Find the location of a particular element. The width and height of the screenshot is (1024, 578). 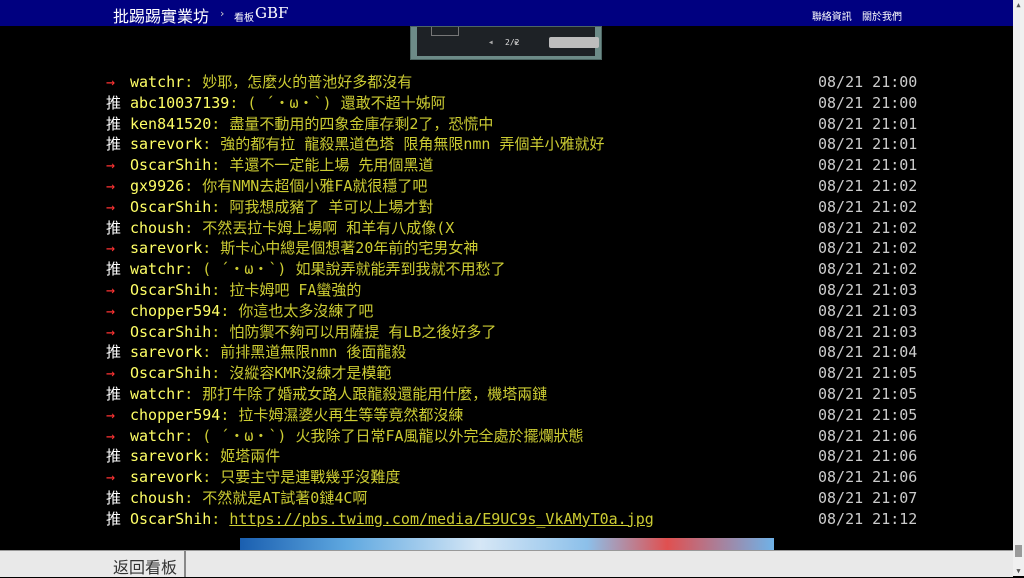

contact-link: 聯絡資訊 is located at coordinates (832, 17).